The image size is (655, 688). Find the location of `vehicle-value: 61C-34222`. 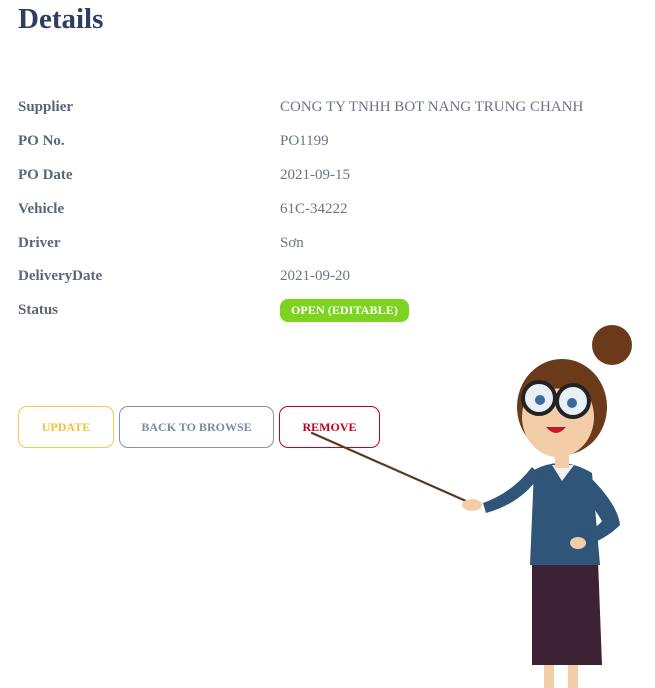

vehicle-value: 61C-34222 is located at coordinates (314, 208).